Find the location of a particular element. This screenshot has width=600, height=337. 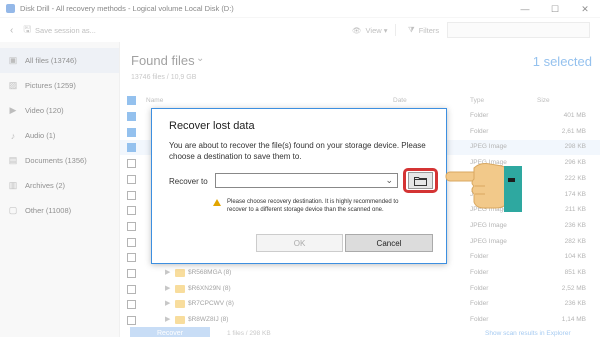

ok-button: OK is located at coordinates (299, 243).